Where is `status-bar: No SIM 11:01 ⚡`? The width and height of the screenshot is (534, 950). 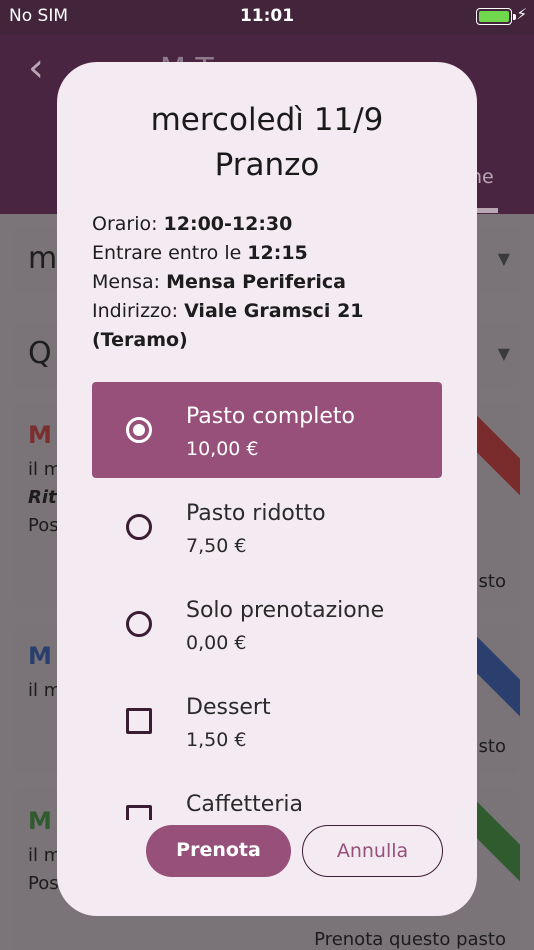
status-bar: No SIM 11:01 ⚡ is located at coordinates (267, 17).